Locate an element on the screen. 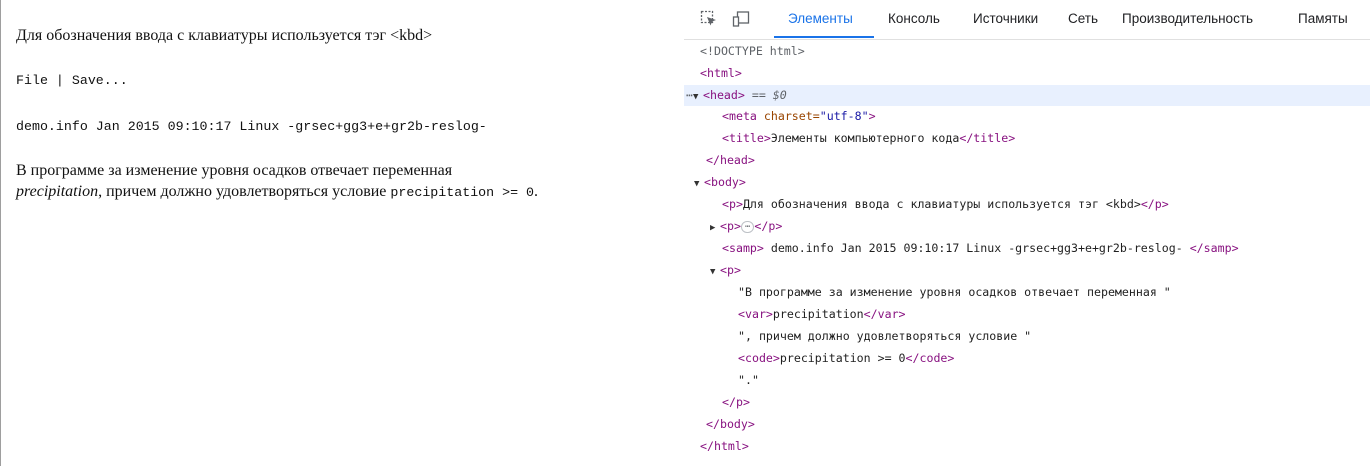 The image size is (1370, 466). var-precipitation: precipitation is located at coordinates (57, 191).